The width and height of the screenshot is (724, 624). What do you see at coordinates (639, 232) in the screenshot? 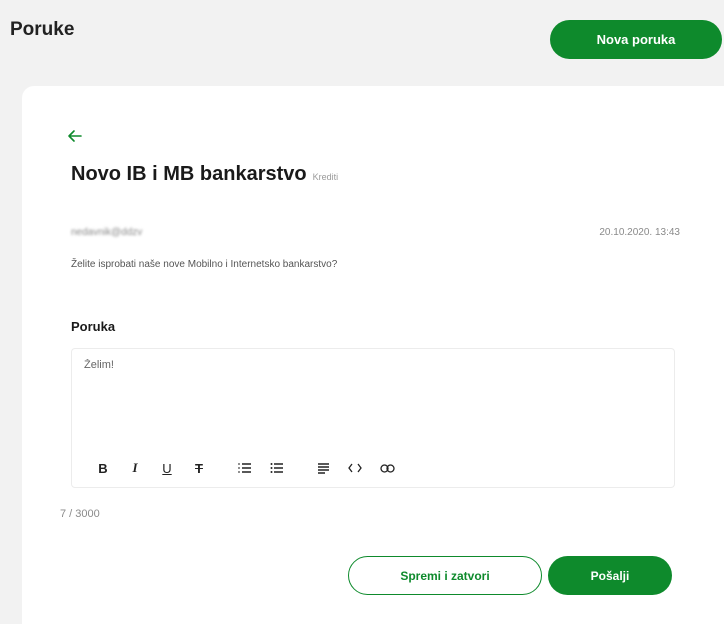
I see `message-date: 20.10.2020. 13:43` at bounding box center [639, 232].